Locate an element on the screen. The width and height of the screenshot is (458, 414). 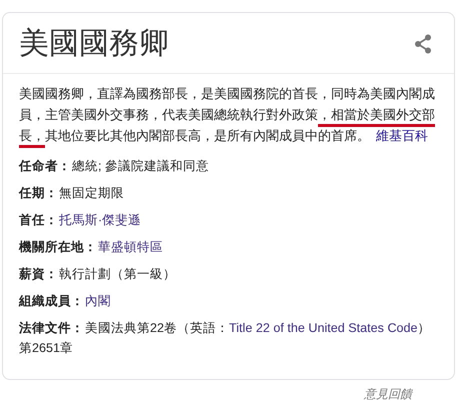
fact-value: ） is located at coordinates (424, 328).